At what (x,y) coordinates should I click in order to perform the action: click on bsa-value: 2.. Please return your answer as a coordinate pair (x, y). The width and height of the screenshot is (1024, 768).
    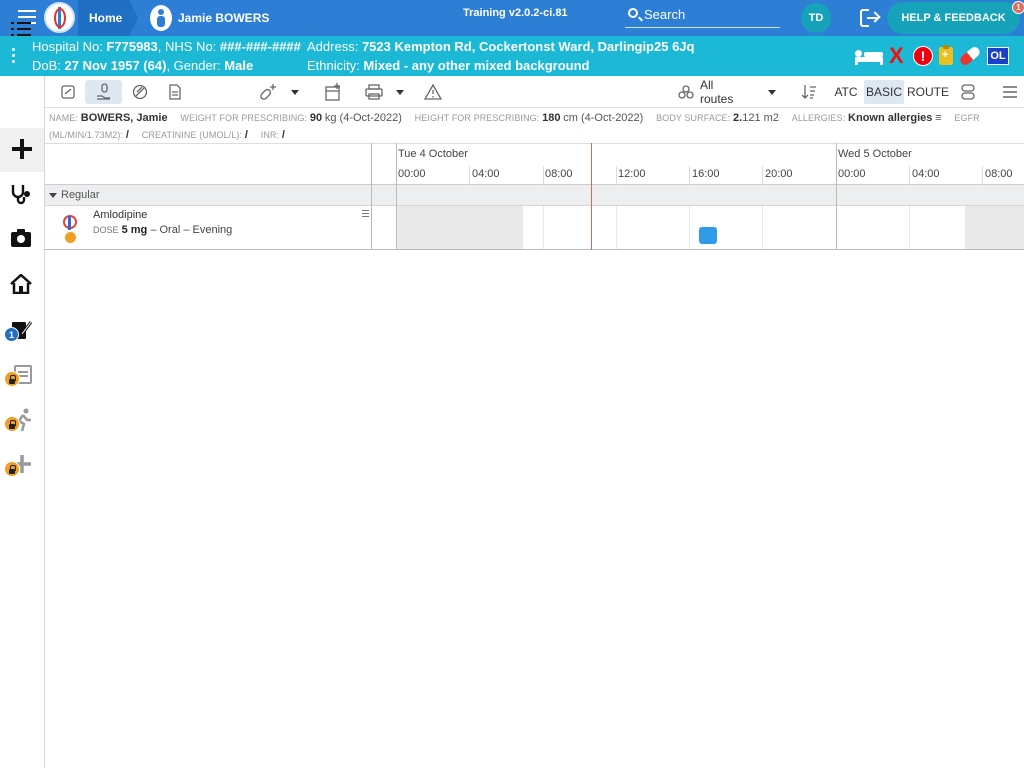
    Looking at the image, I should click on (738, 118).